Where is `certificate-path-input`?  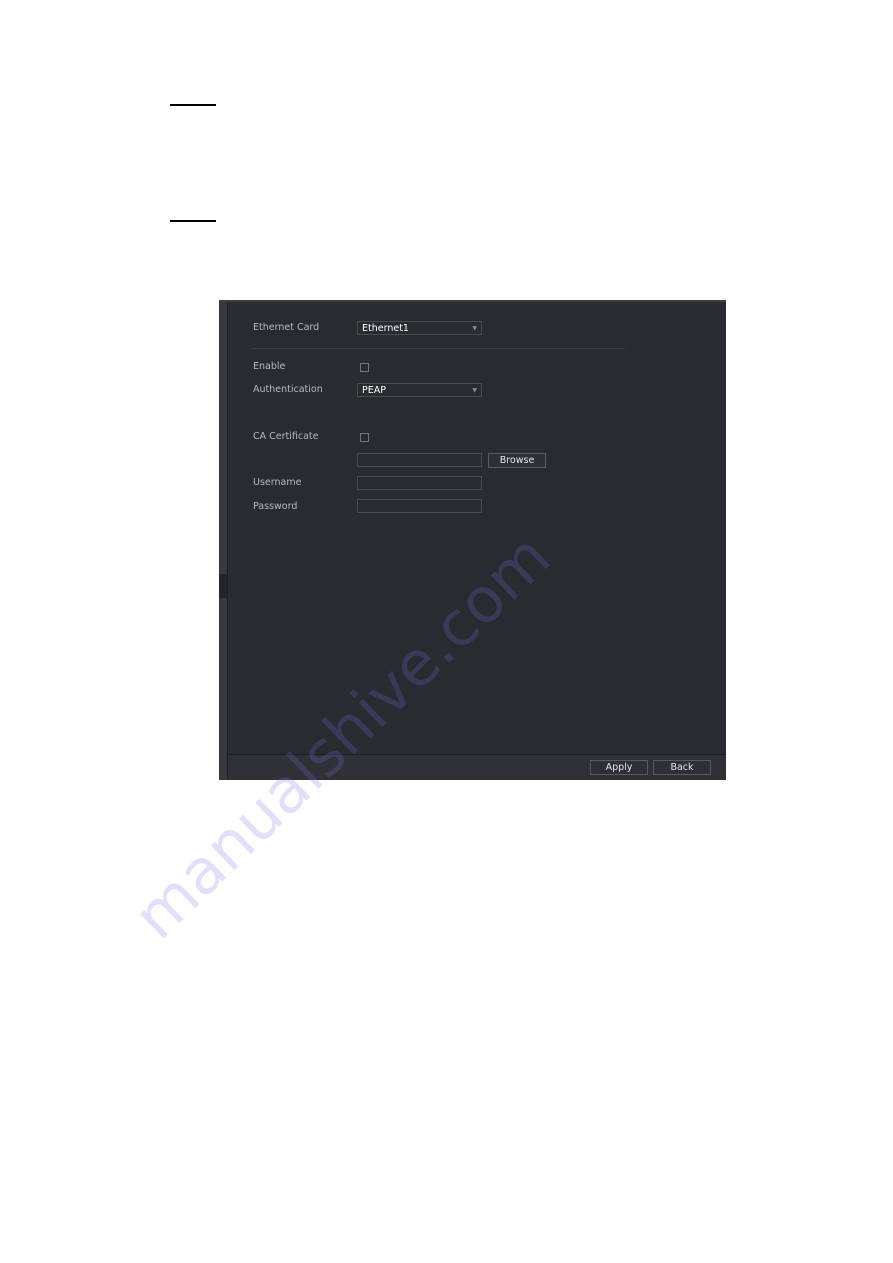 certificate-path-input is located at coordinates (419, 460).